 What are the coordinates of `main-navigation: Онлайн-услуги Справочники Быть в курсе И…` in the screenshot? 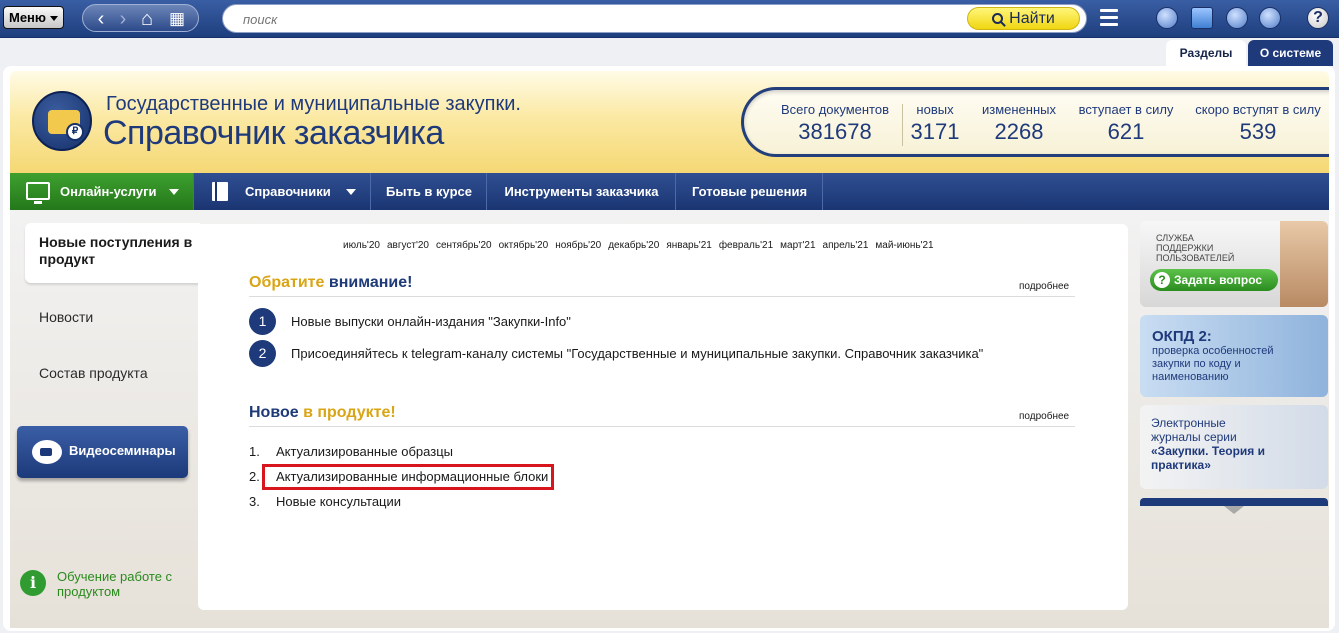 It's located at (669, 191).